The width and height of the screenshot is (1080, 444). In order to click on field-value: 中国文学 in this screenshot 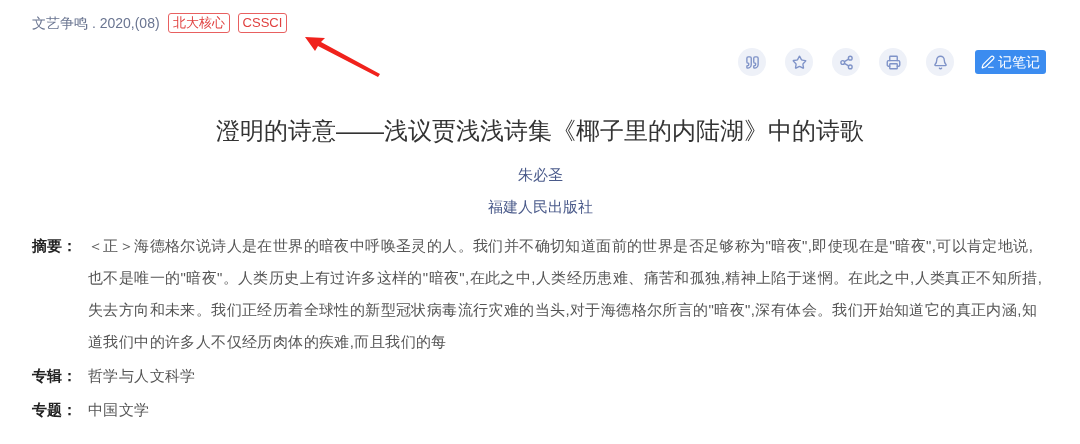, I will do `click(119, 410)`.